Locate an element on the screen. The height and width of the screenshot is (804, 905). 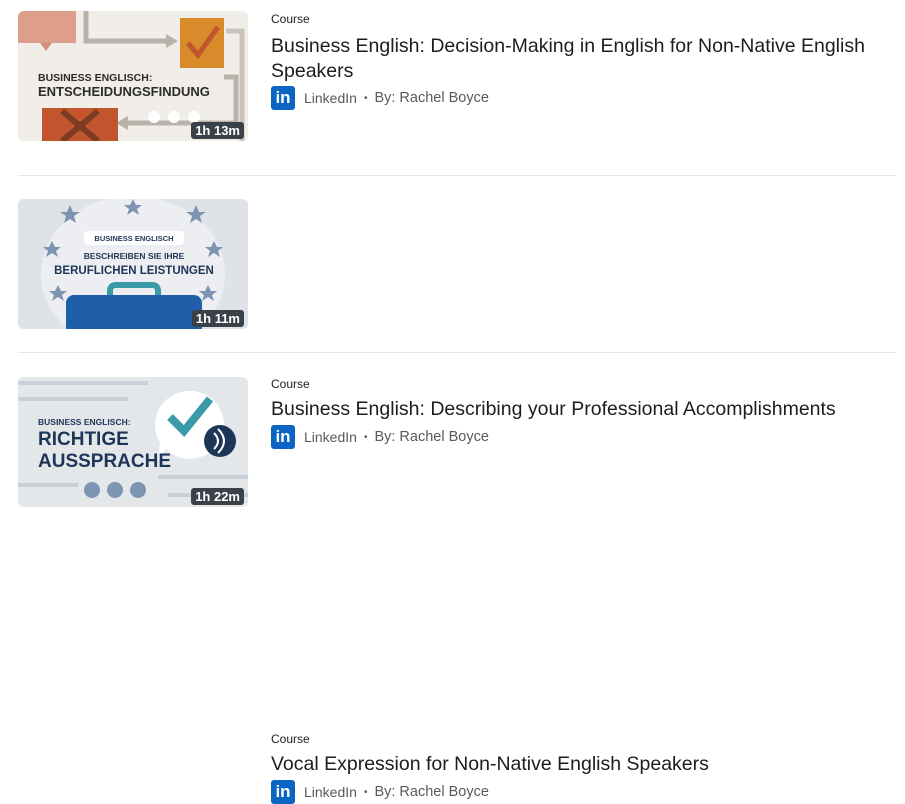
duration-badge: 1h 11m is located at coordinates (217, 318).